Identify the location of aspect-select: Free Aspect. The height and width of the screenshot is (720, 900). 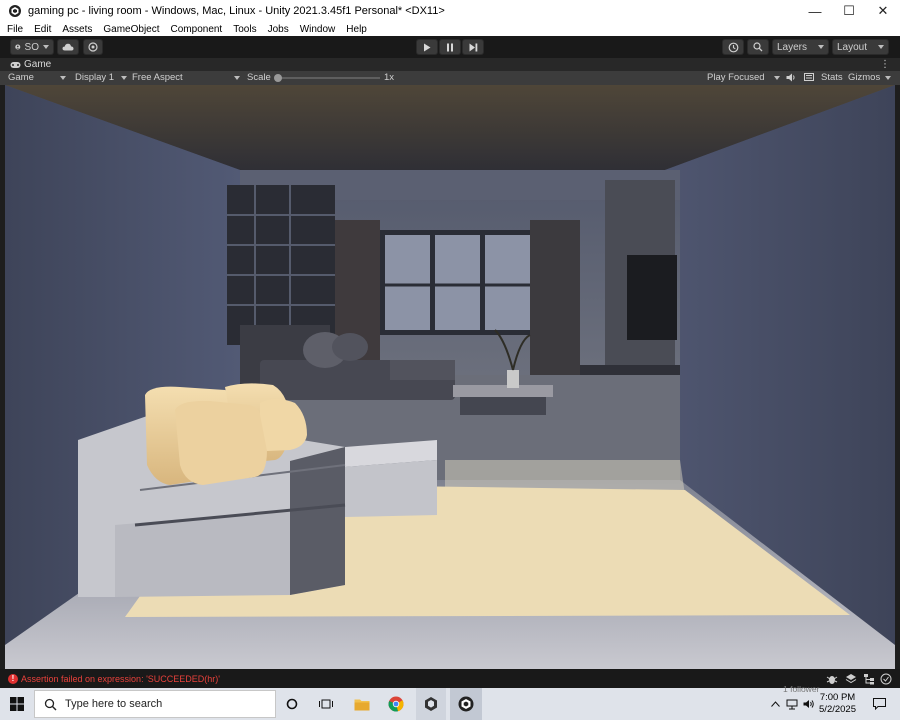
(187, 78).